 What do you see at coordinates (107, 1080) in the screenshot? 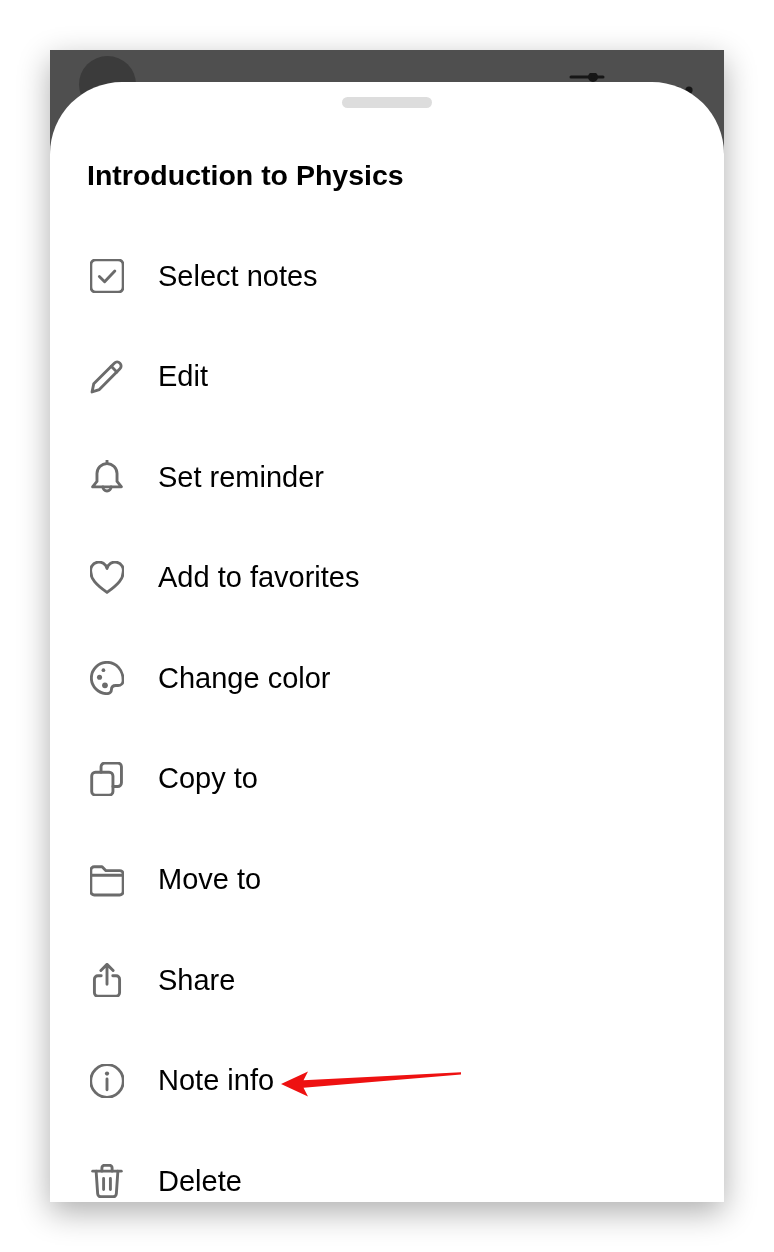
I see `info-icon` at bounding box center [107, 1080].